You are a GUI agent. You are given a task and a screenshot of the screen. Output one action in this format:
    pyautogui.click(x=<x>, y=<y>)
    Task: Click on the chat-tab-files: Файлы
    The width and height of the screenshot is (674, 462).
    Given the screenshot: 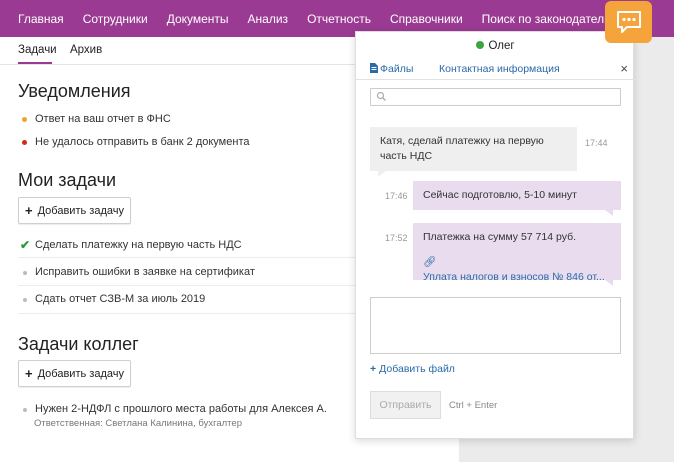 What is the action you would take?
    pyautogui.click(x=391, y=69)
    